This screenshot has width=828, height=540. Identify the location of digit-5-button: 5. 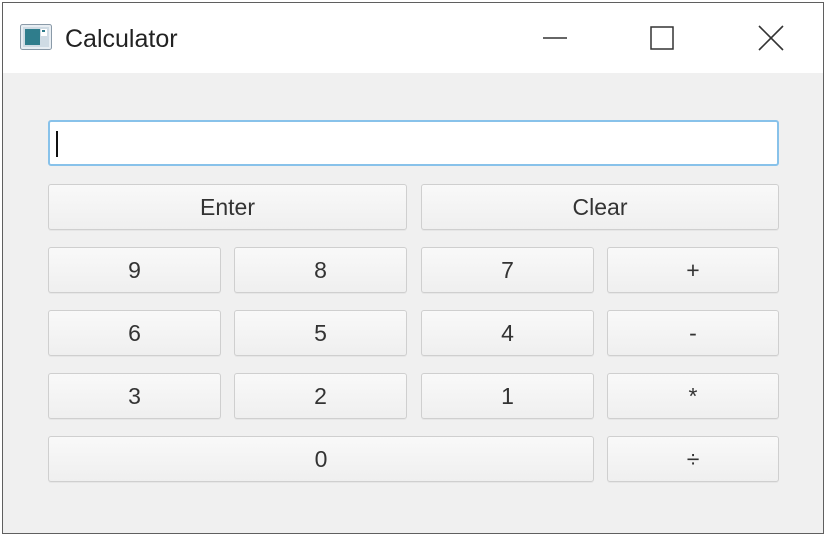
(320, 333).